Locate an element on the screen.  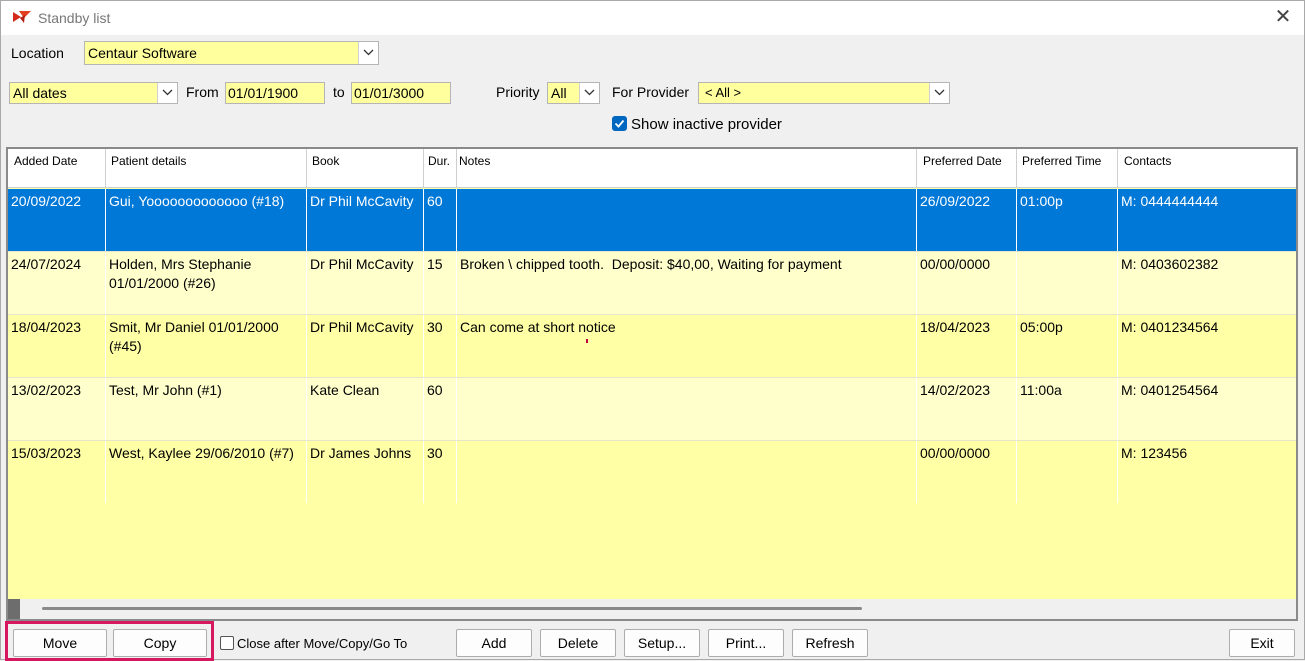
provider-label: For Provider is located at coordinates (651, 92).